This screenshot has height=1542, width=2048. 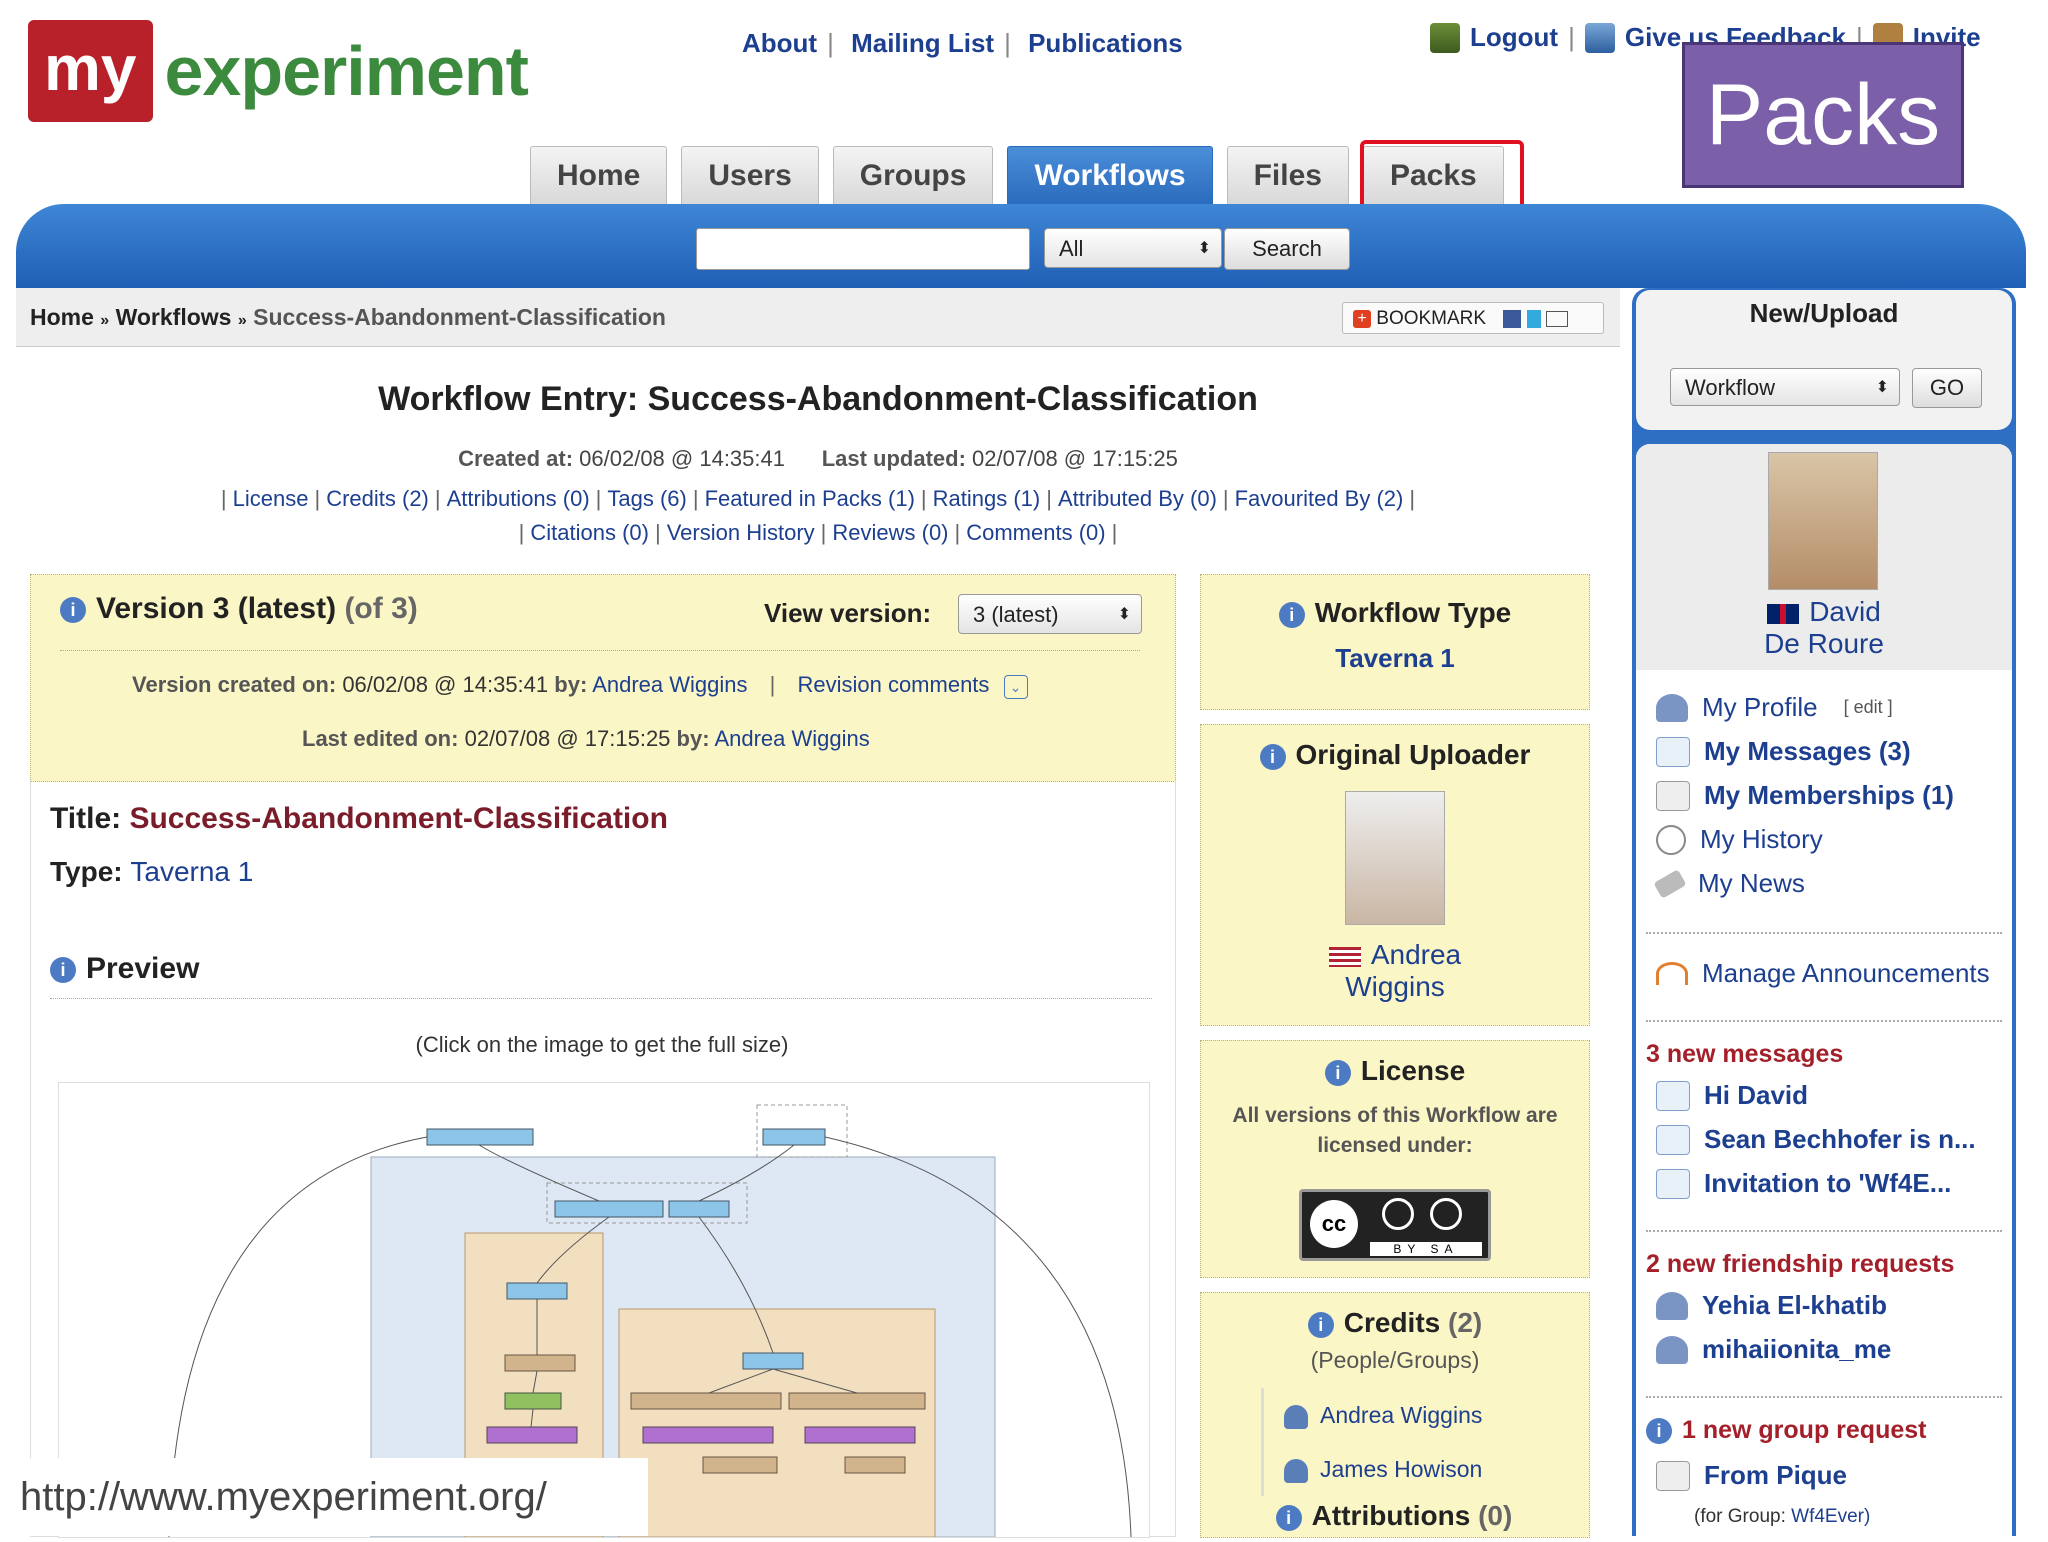 I want to click on tags-link: Tags (6), so click(x=646, y=498).